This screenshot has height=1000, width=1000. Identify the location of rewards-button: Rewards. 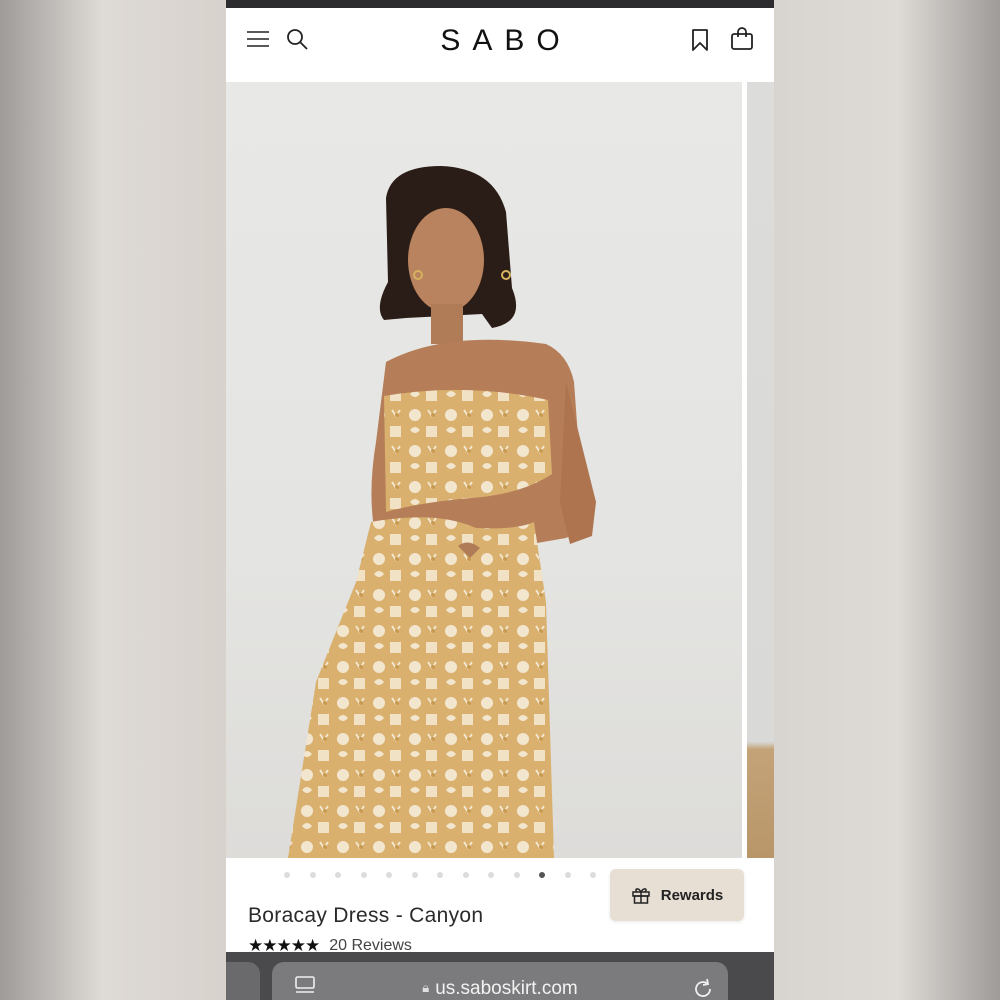
(677, 895).